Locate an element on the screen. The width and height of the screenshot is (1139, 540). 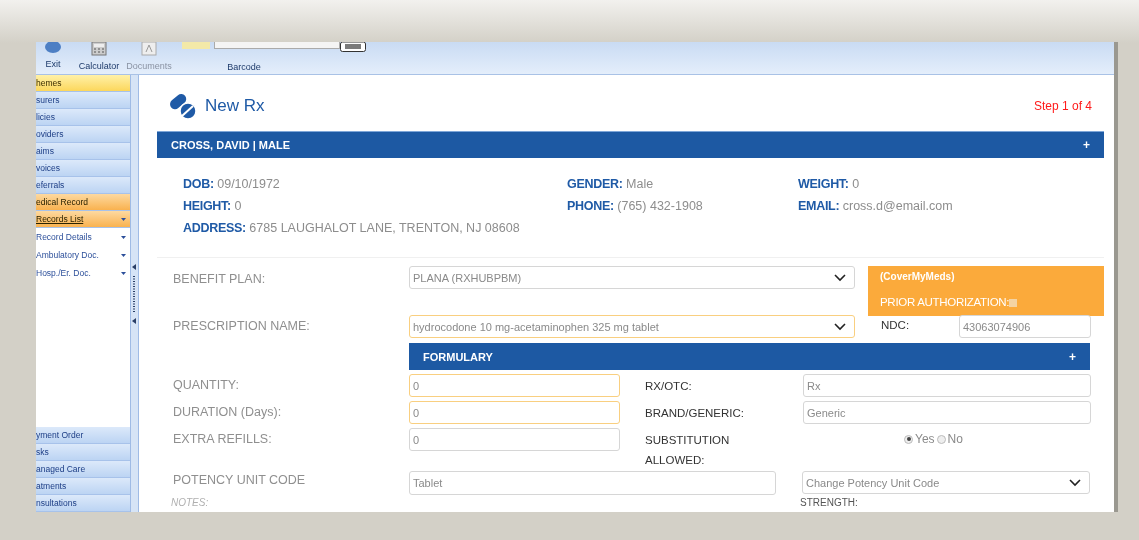
field-label: BRAND/GENERIC: is located at coordinates (695, 414).